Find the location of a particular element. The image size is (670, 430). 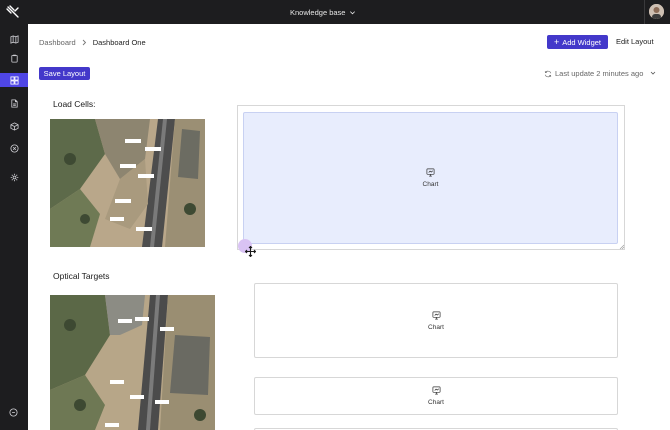

topbar-divider is located at coordinates (644, 12).